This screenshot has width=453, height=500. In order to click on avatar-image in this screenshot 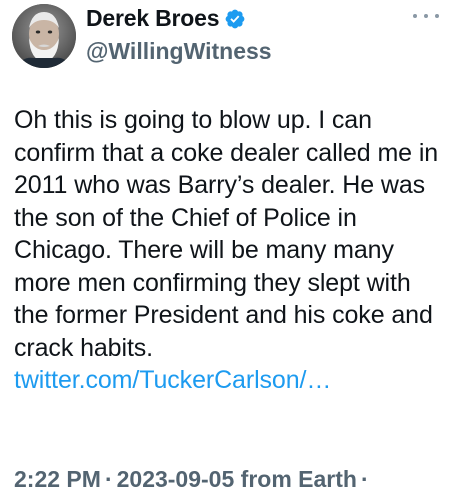, I will do `click(44, 36)`.